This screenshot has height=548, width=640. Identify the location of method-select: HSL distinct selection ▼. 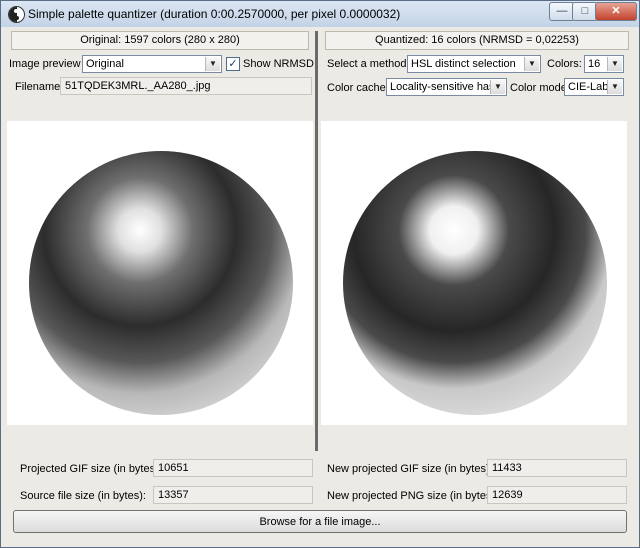
(474, 64).